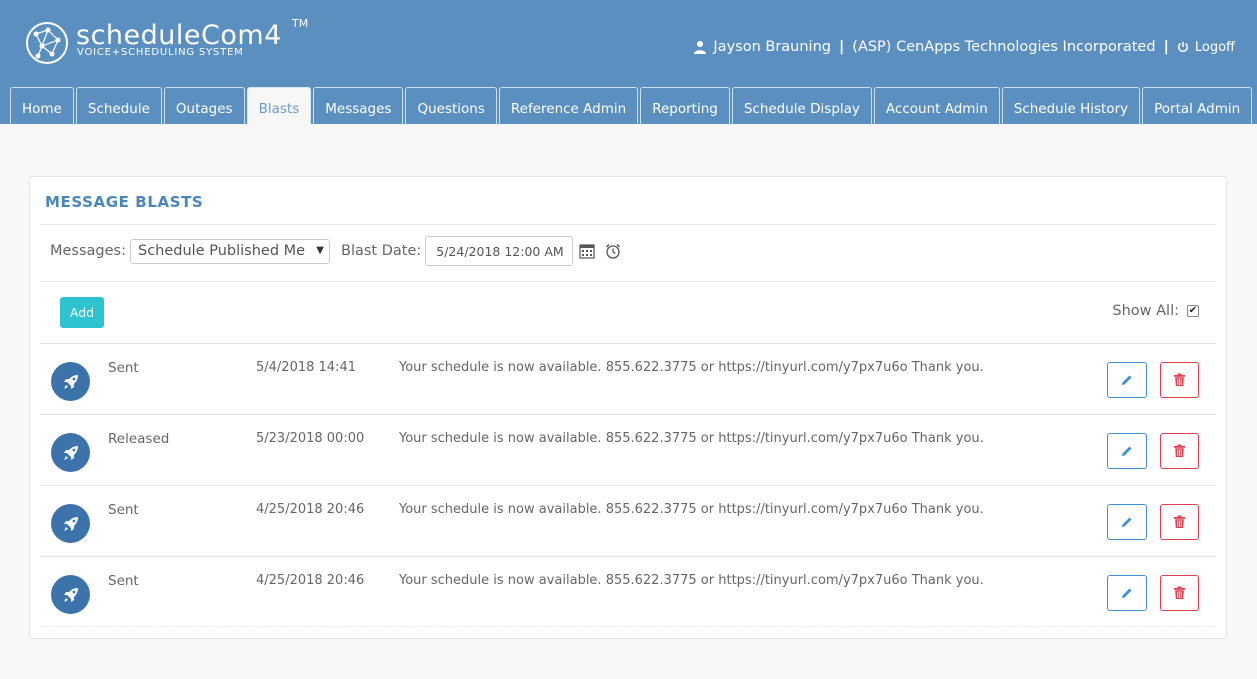 The height and width of the screenshot is (679, 1257). I want to click on blast-date: 5/23/2018 00:00, so click(310, 438).